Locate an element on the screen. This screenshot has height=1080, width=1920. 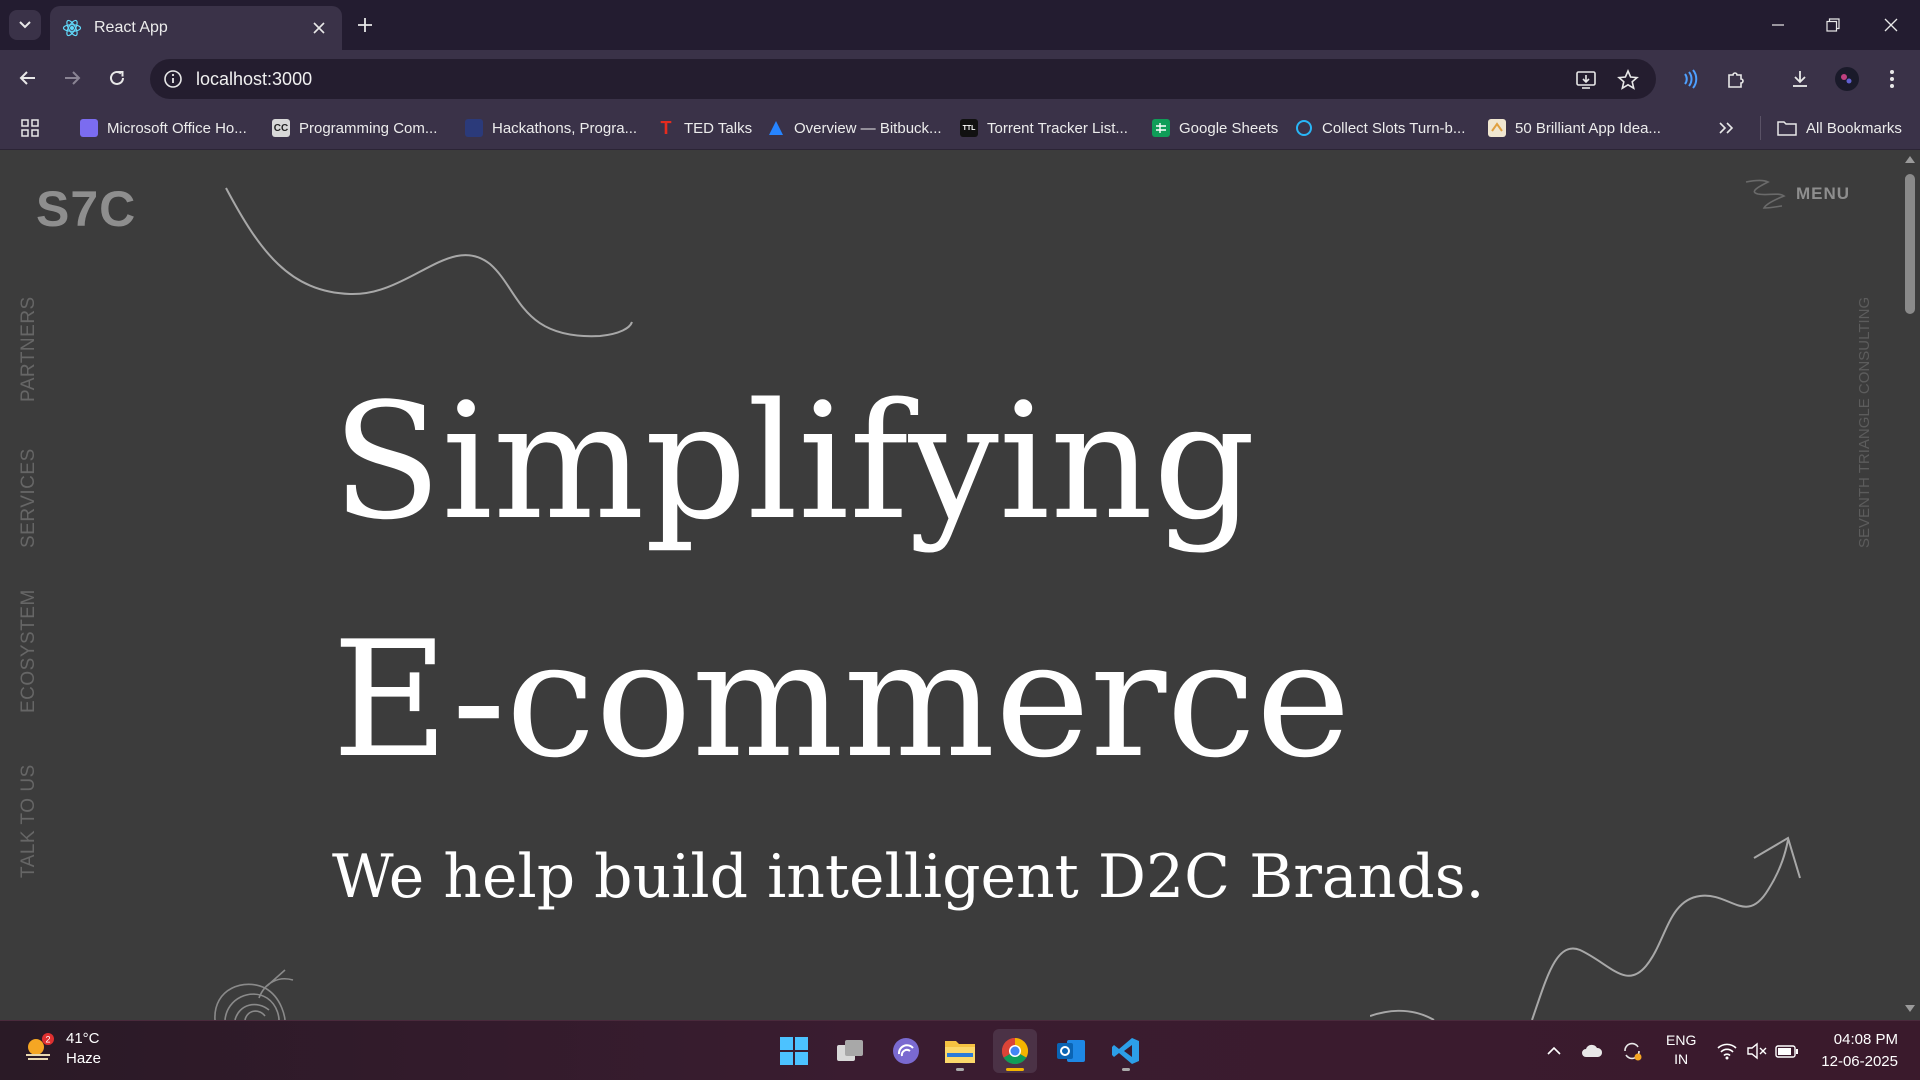
site-info-icon is located at coordinates (173, 79).